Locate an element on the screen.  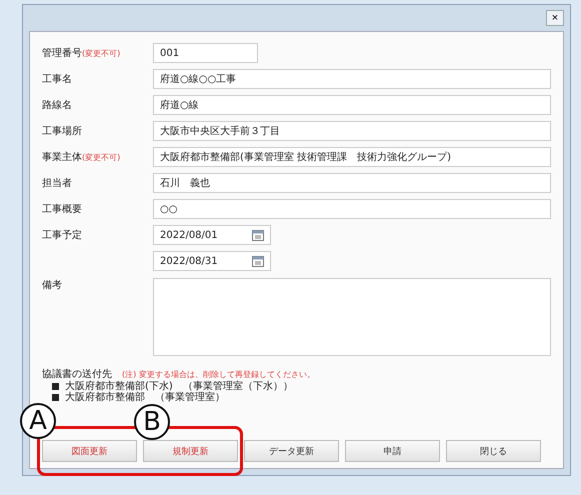
field-label: 工事予定 is located at coordinates (62, 235).